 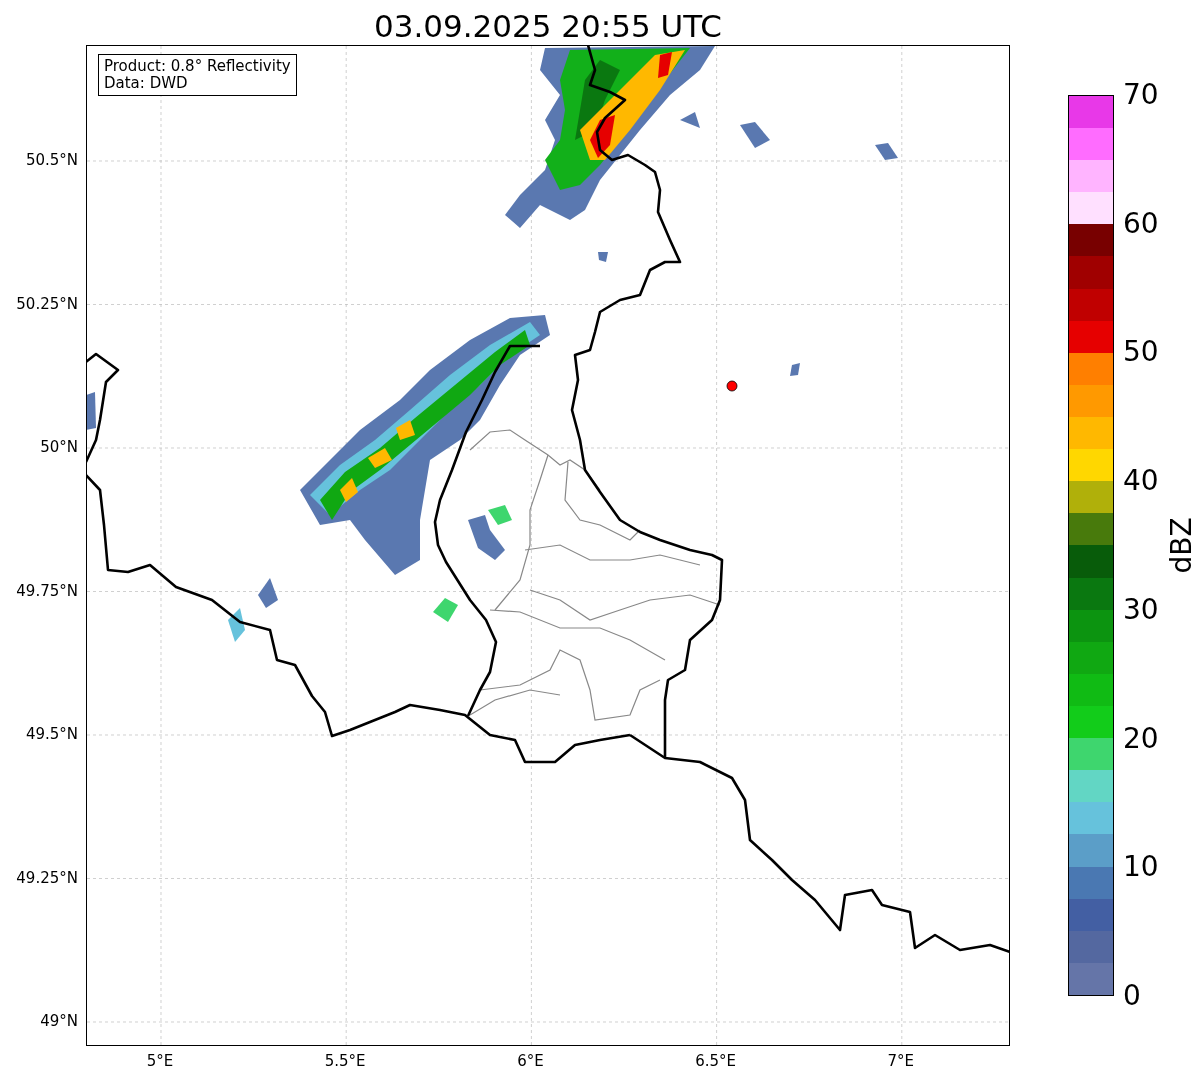 I want to click on longitude-label: 7°E, so click(x=901, y=1061).